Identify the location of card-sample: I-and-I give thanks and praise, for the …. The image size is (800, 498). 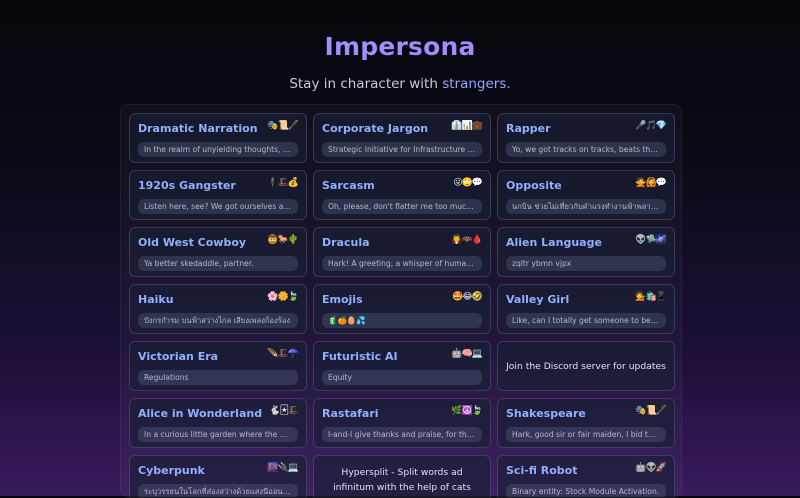
(402, 434).